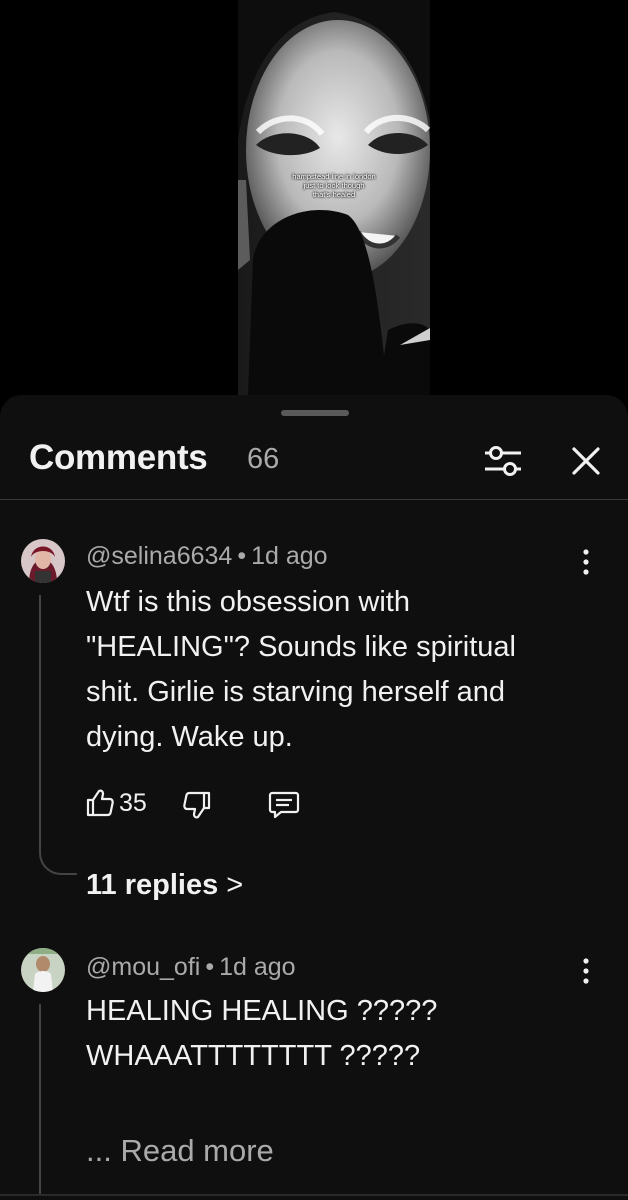 The image size is (628, 1200). Describe the element at coordinates (159, 556) in the screenshot. I see `comment-author: @selina6634` at that location.